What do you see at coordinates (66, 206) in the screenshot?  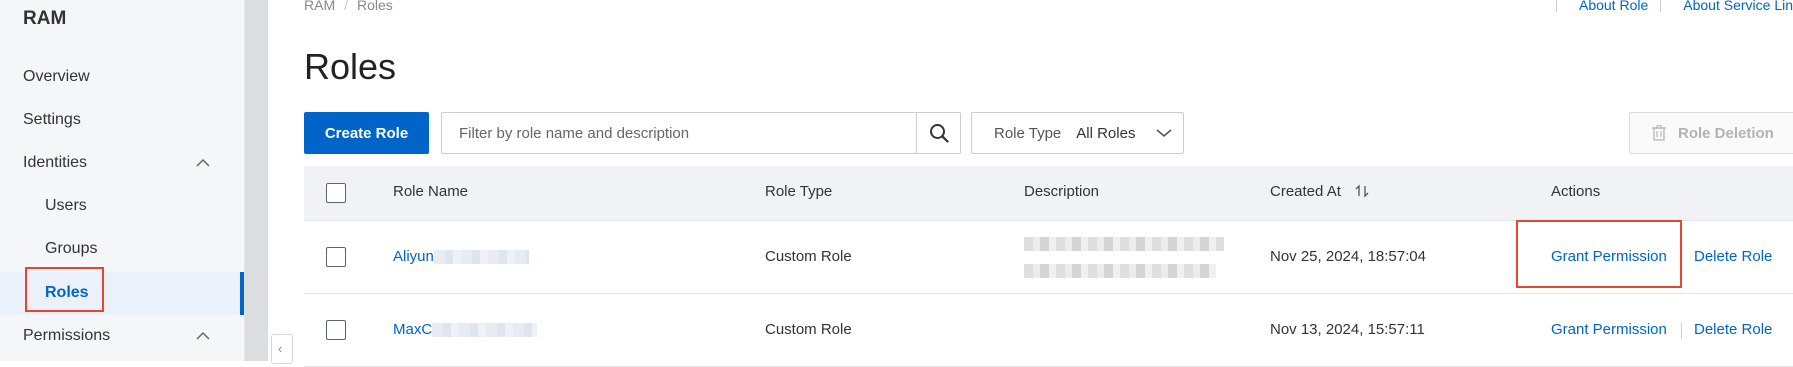 I see `sidebar-item-users: Users` at bounding box center [66, 206].